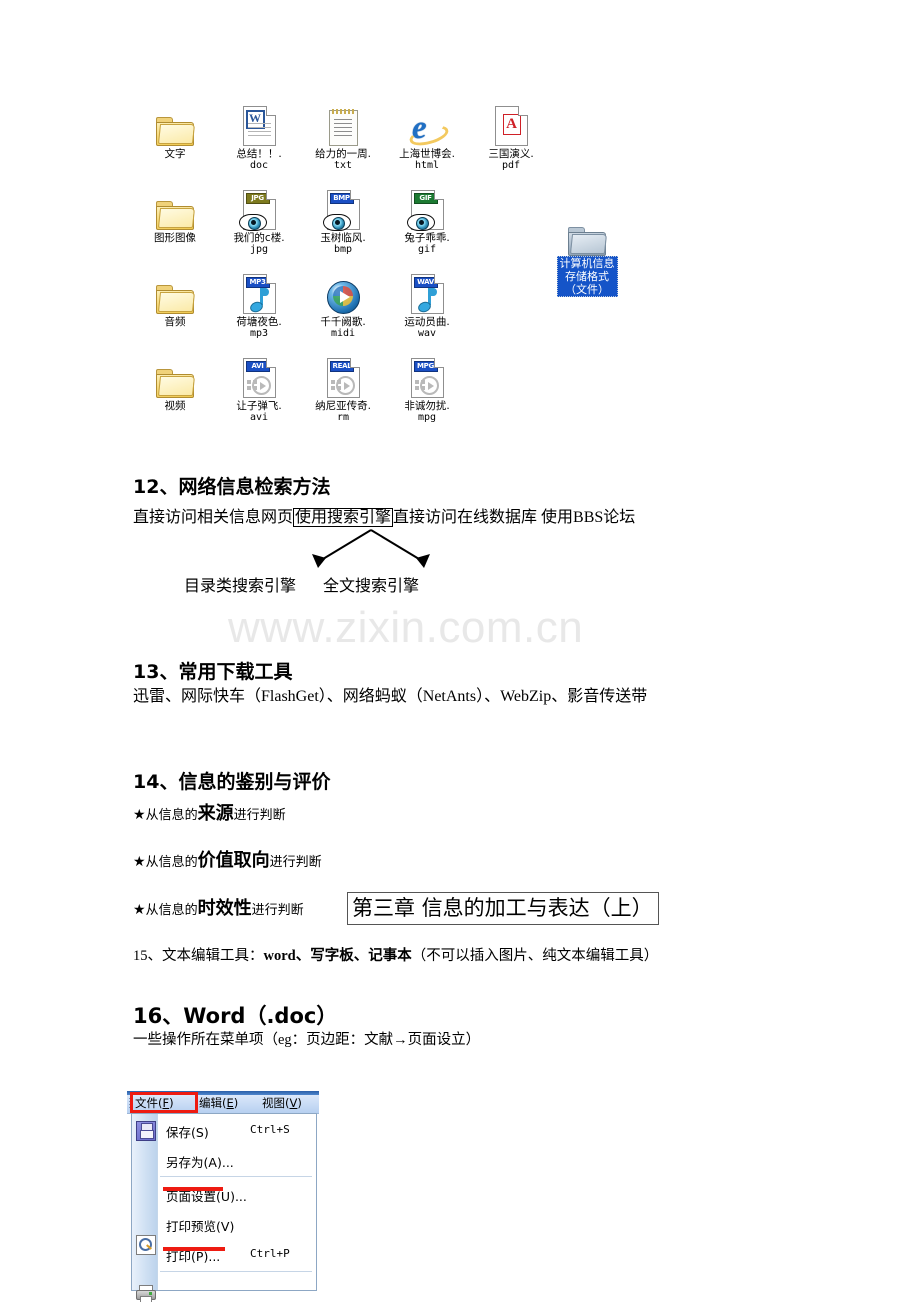 The width and height of the screenshot is (920, 1302). What do you see at coordinates (232, 781) in the screenshot?
I see `section-14-heading: 14、信息的鉴别与评价` at bounding box center [232, 781].